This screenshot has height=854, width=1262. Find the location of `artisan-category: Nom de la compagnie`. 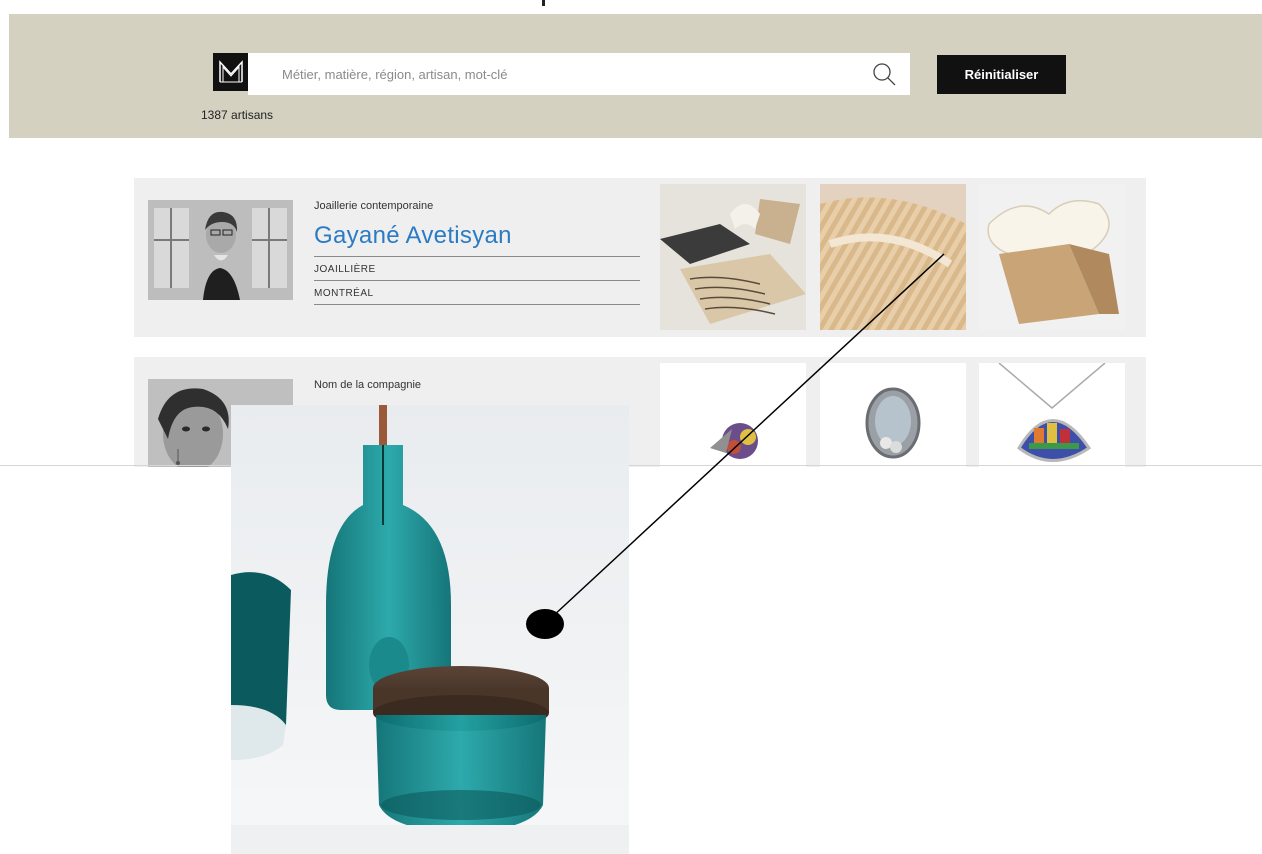

artisan-category: Nom de la compagnie is located at coordinates (368, 385).